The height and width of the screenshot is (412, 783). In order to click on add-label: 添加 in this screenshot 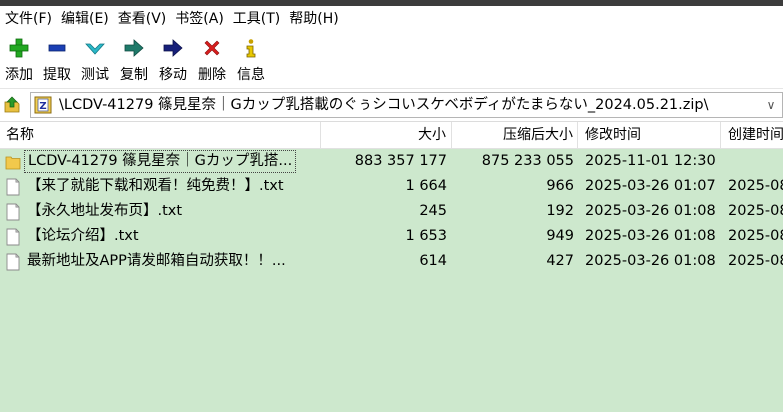, I will do `click(19, 75)`.